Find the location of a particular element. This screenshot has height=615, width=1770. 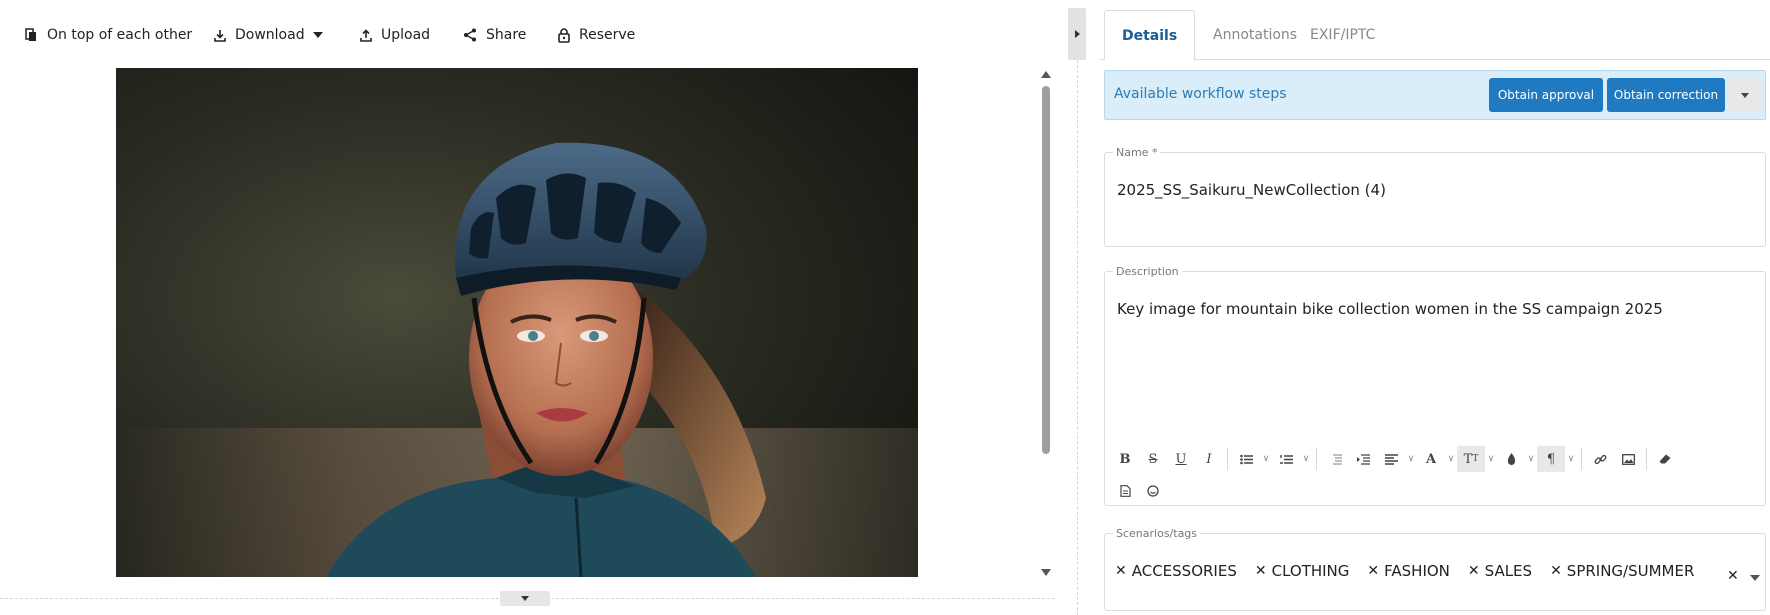

emoji-icon is located at coordinates (1153, 491).